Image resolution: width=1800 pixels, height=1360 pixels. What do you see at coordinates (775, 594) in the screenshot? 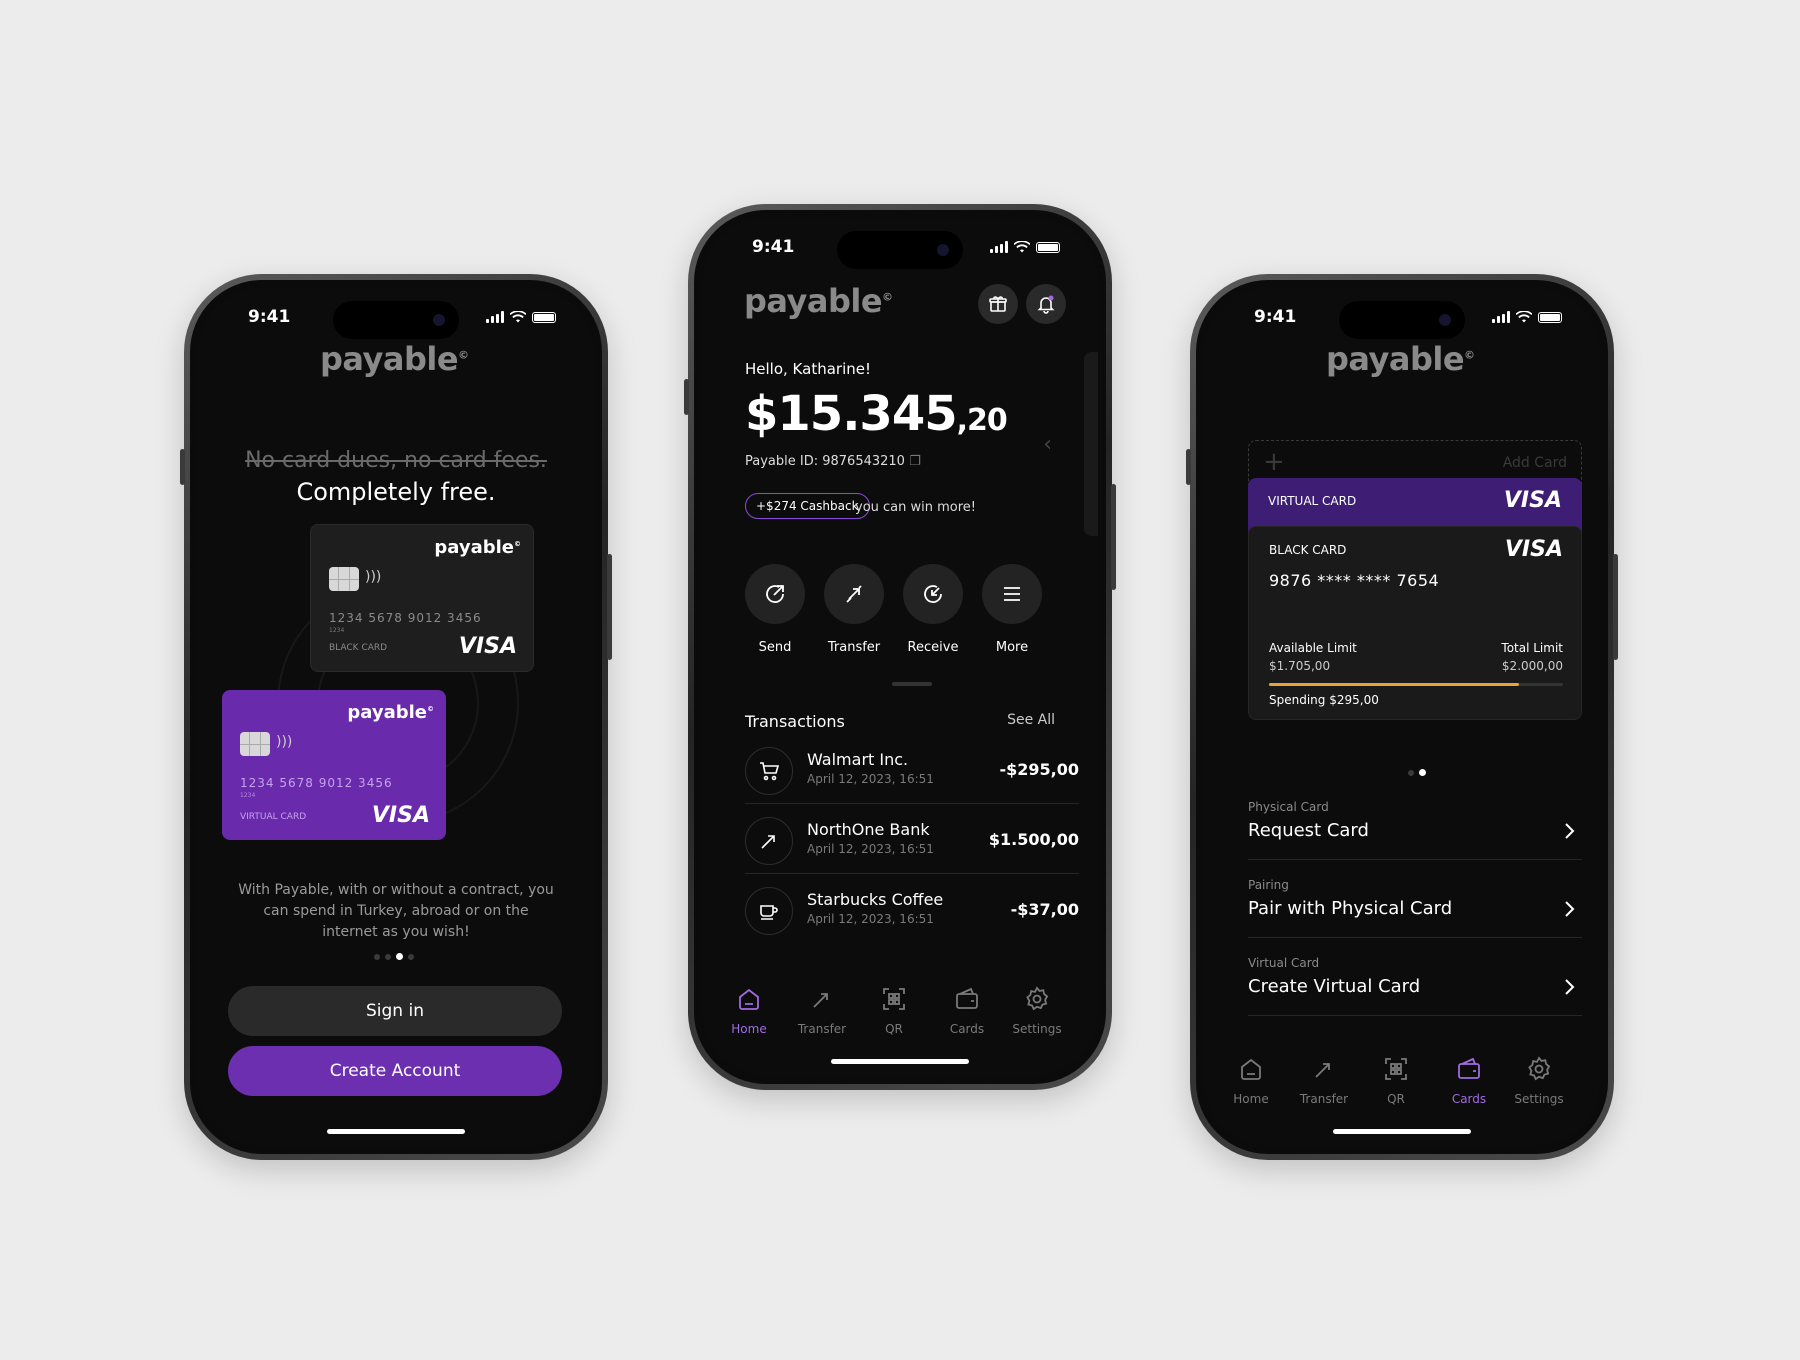
I see `send-icon` at bounding box center [775, 594].